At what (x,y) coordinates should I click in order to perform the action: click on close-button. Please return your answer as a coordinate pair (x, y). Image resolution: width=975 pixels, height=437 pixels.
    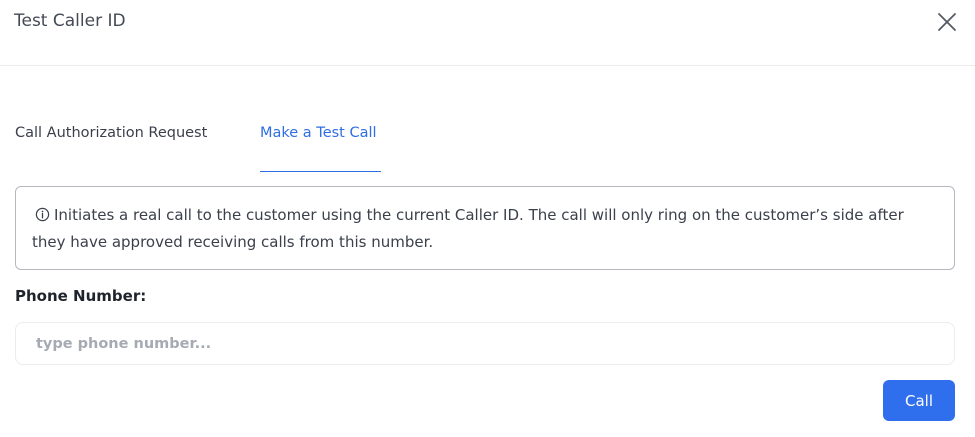
    Looking at the image, I should click on (947, 22).